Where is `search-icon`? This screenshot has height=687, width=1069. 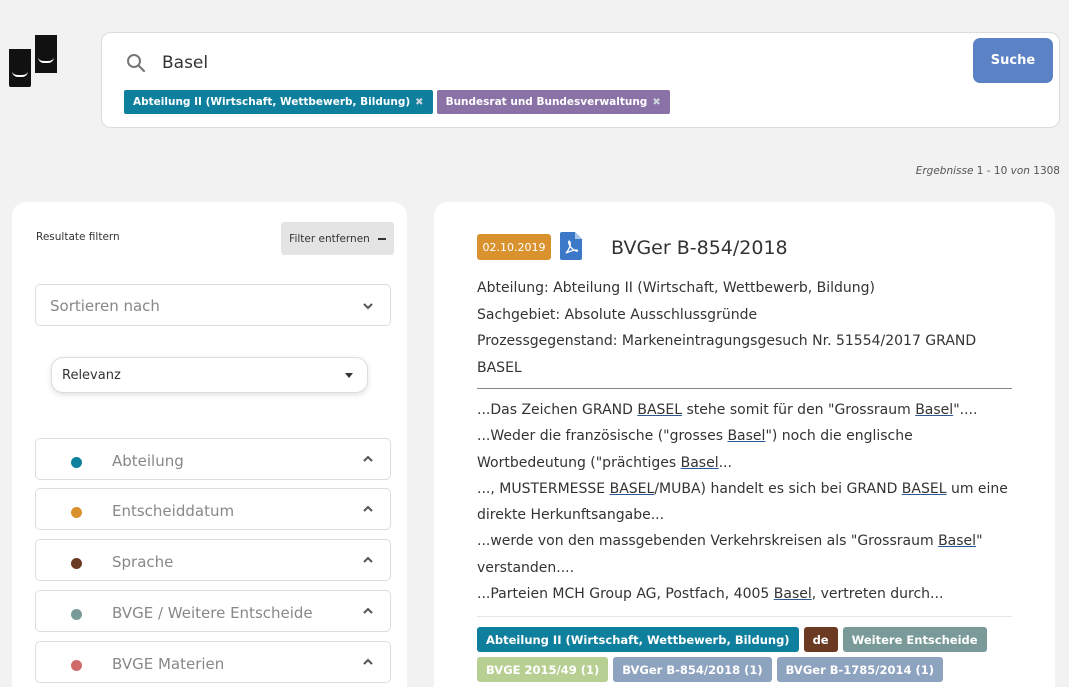
search-icon is located at coordinates (136, 63).